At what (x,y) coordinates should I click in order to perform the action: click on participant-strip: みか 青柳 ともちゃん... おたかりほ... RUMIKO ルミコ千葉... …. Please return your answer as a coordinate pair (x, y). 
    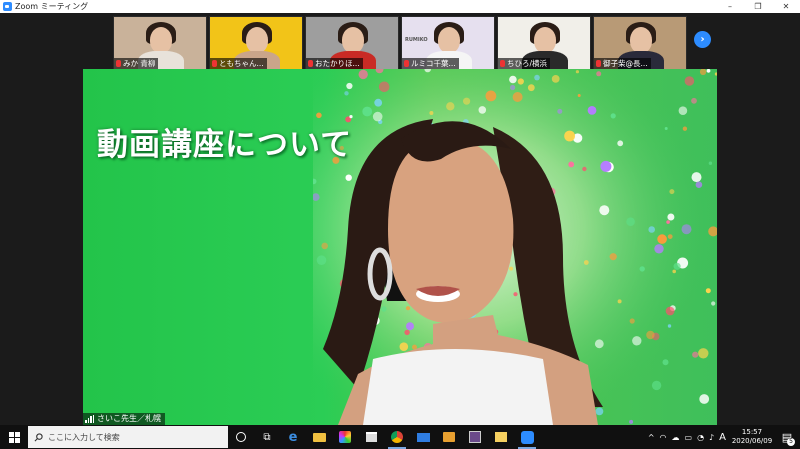
    Looking at the image, I should click on (400, 43).